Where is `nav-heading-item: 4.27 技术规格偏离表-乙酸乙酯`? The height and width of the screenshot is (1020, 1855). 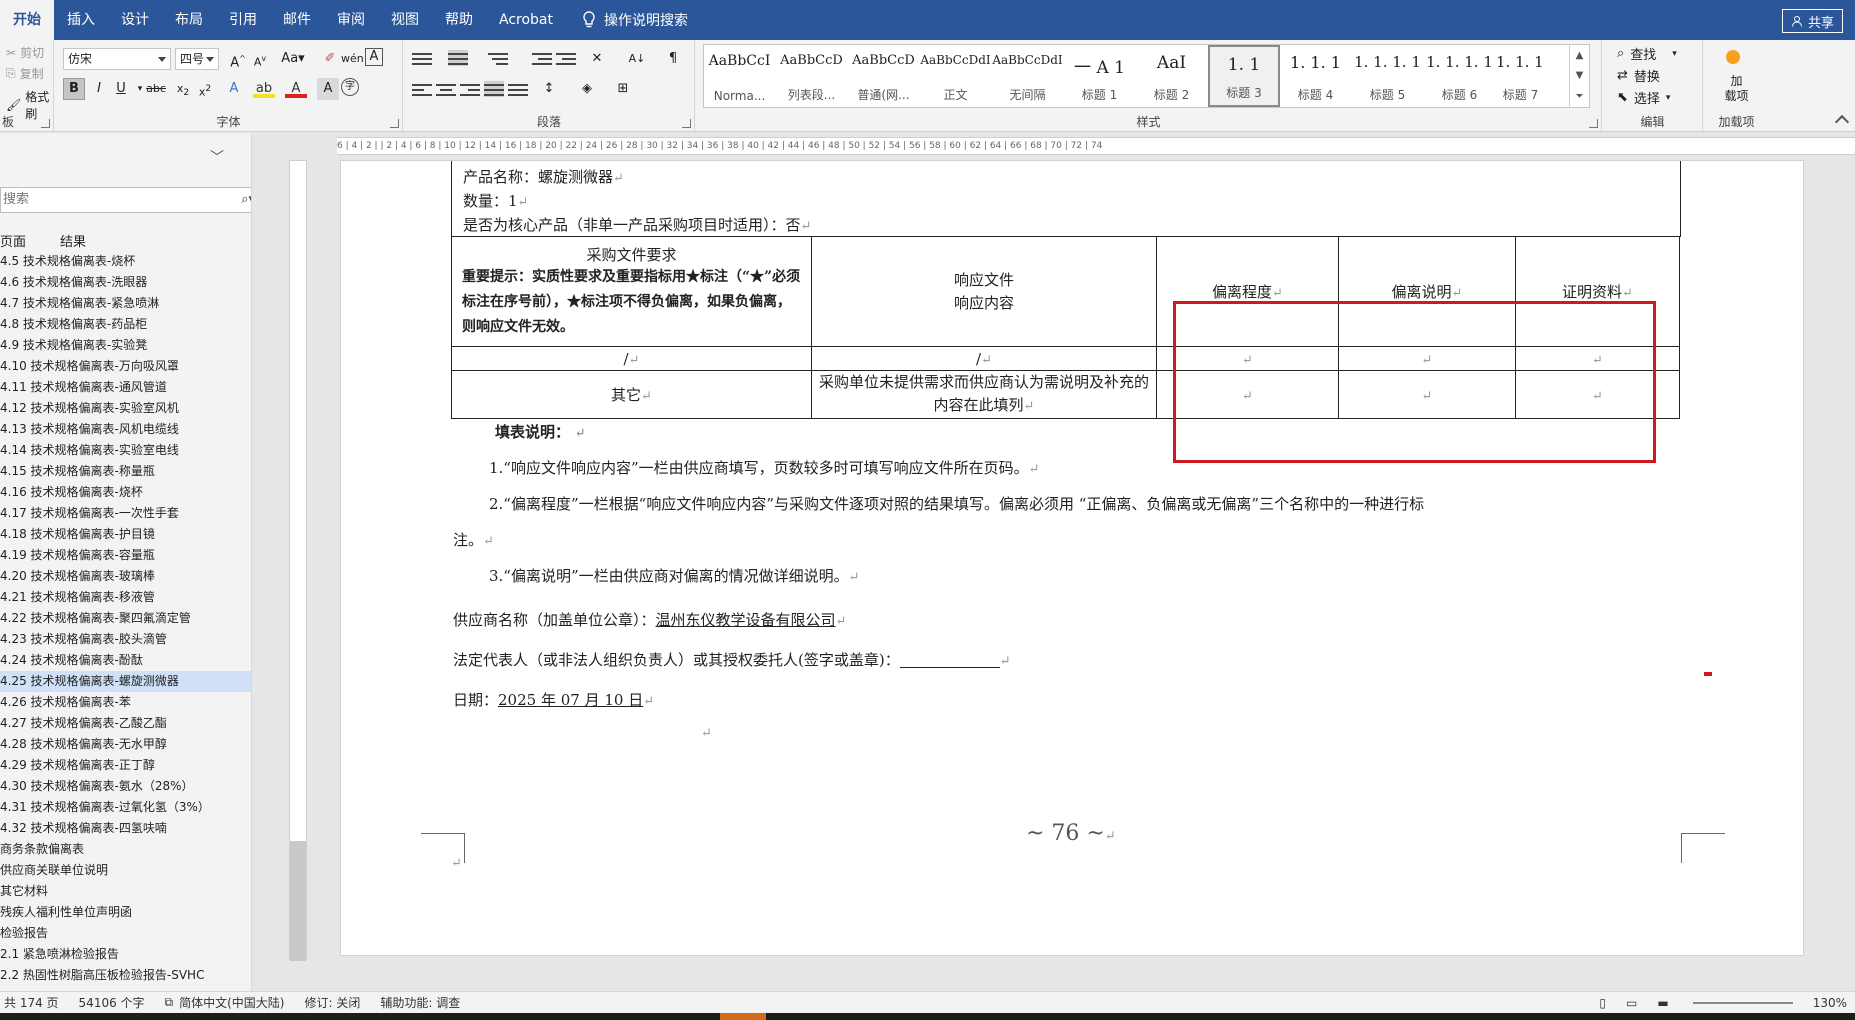
nav-heading-item: 4.27 技术规格偏离表-乙酸乙酯 is located at coordinates (125, 723).